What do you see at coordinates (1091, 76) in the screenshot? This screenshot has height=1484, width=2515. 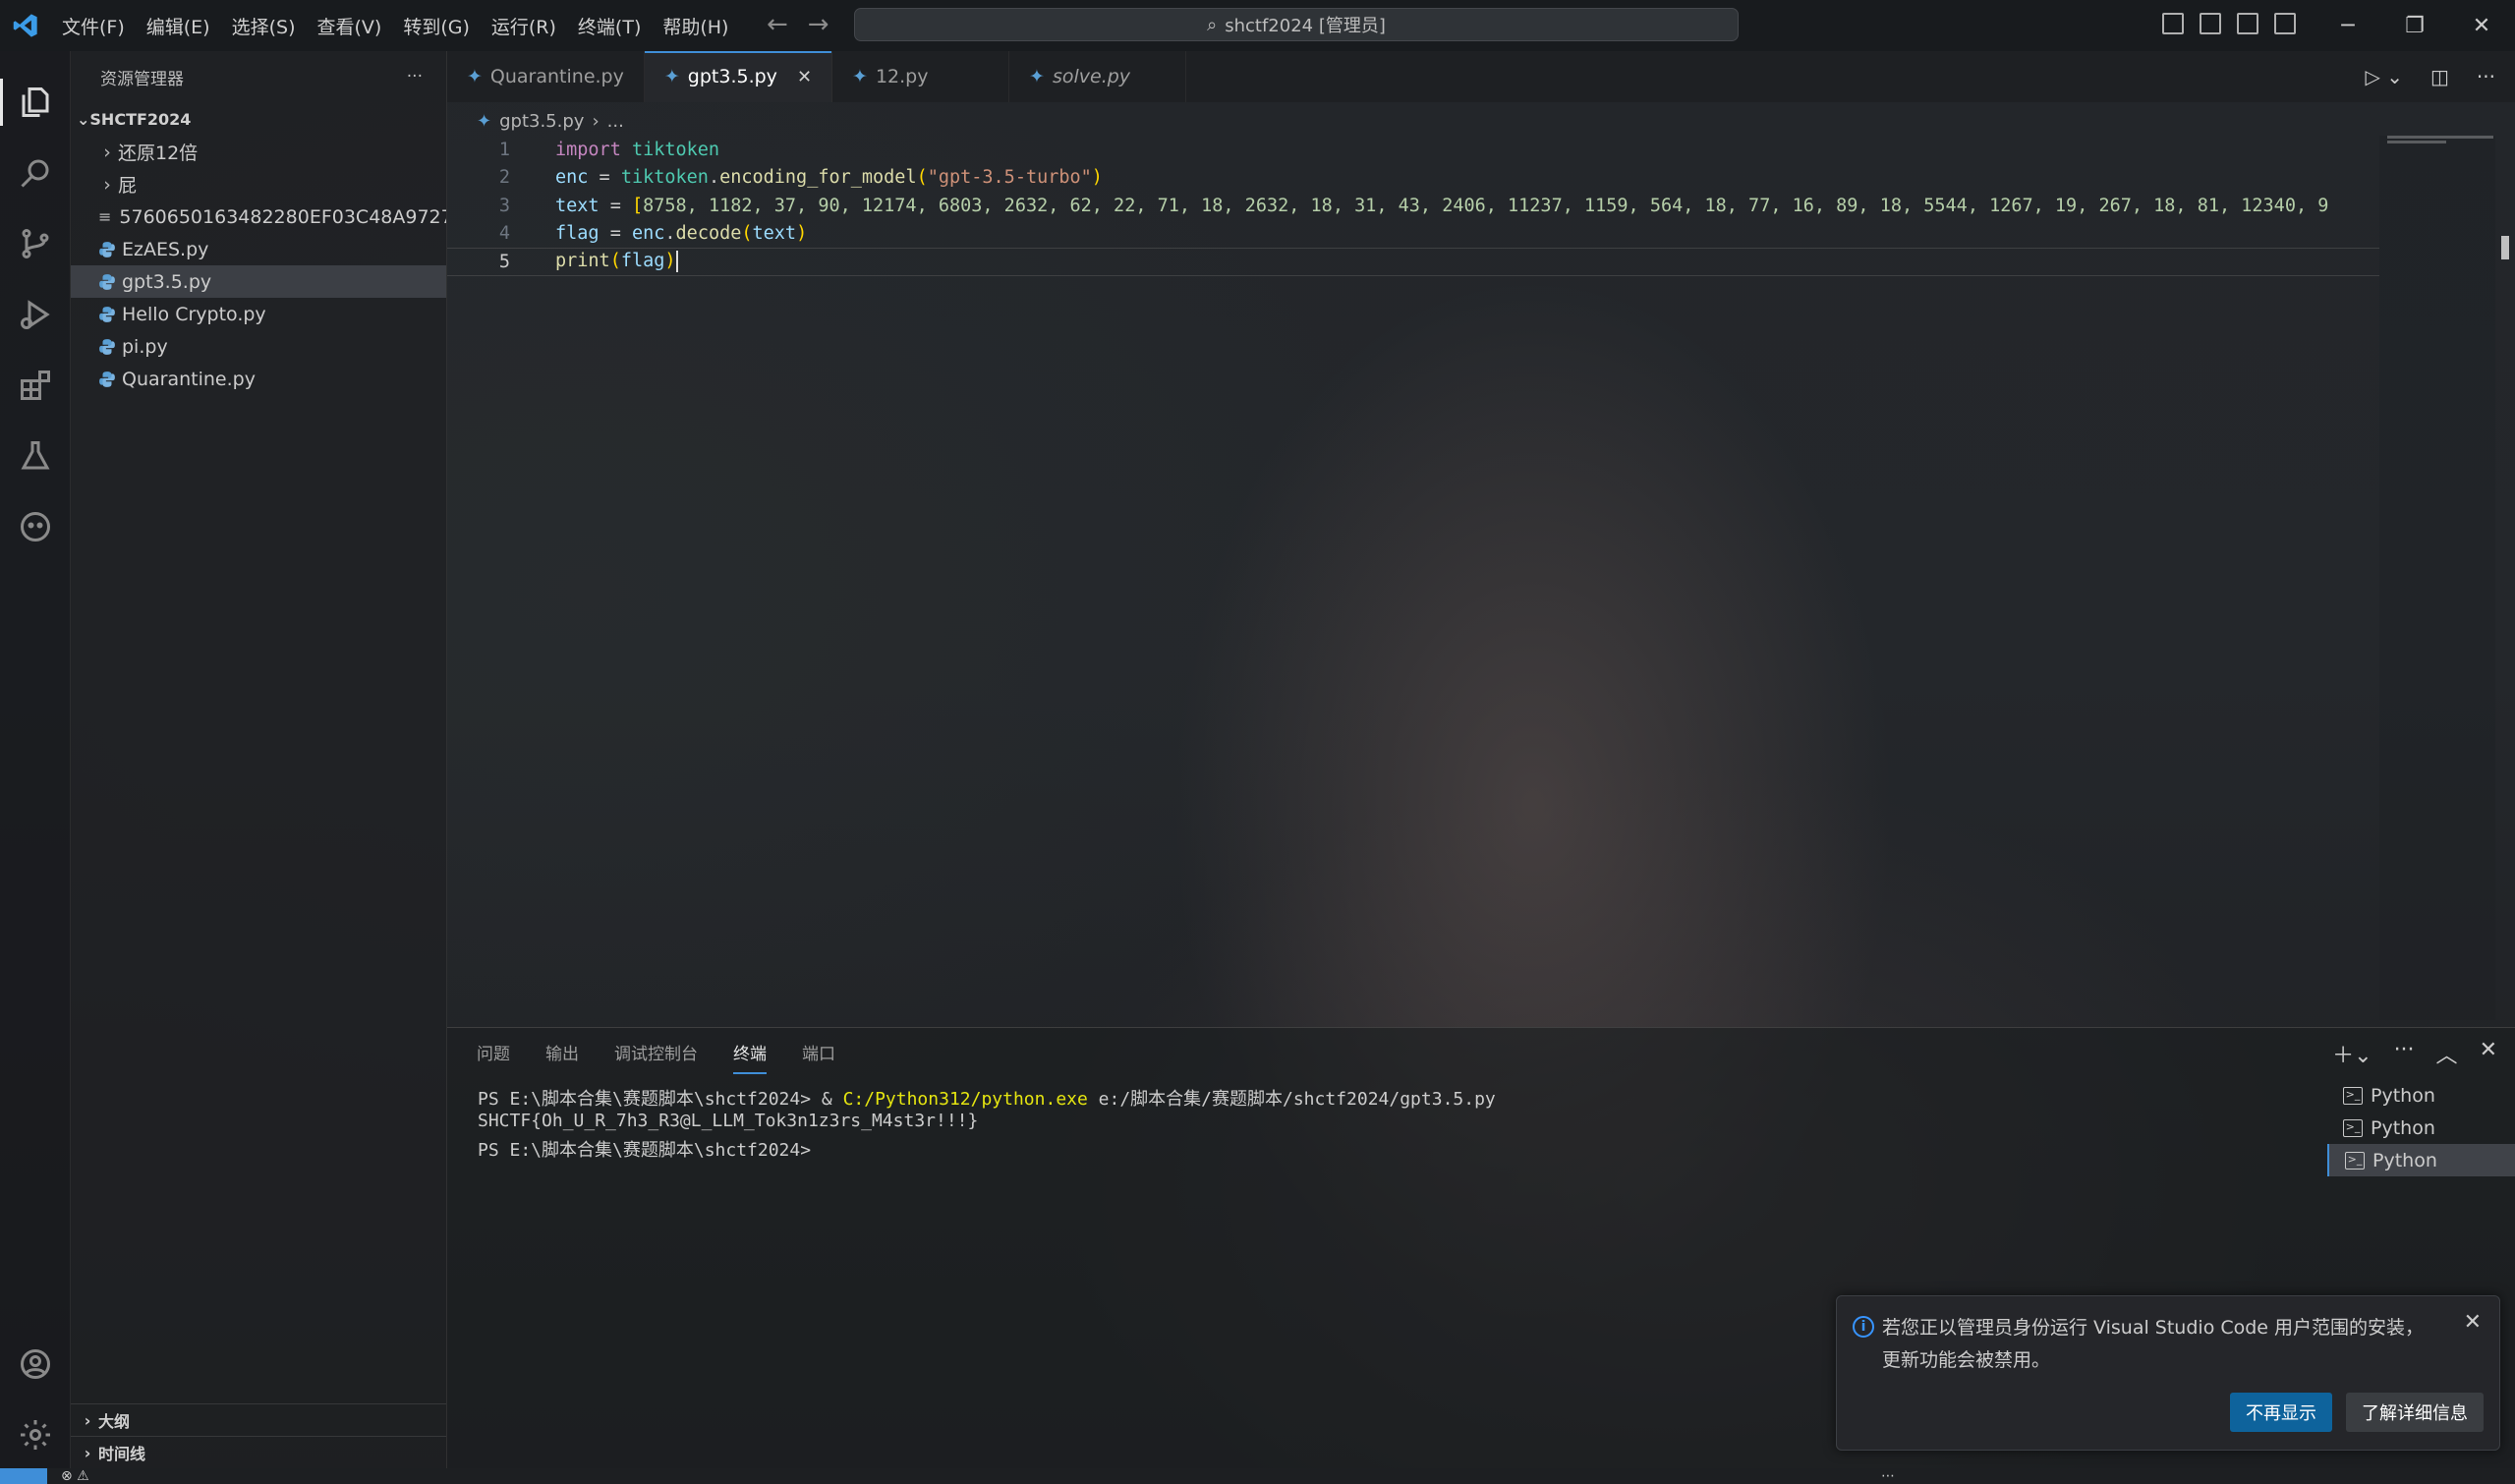 I see `tab-label: solve.py` at bounding box center [1091, 76].